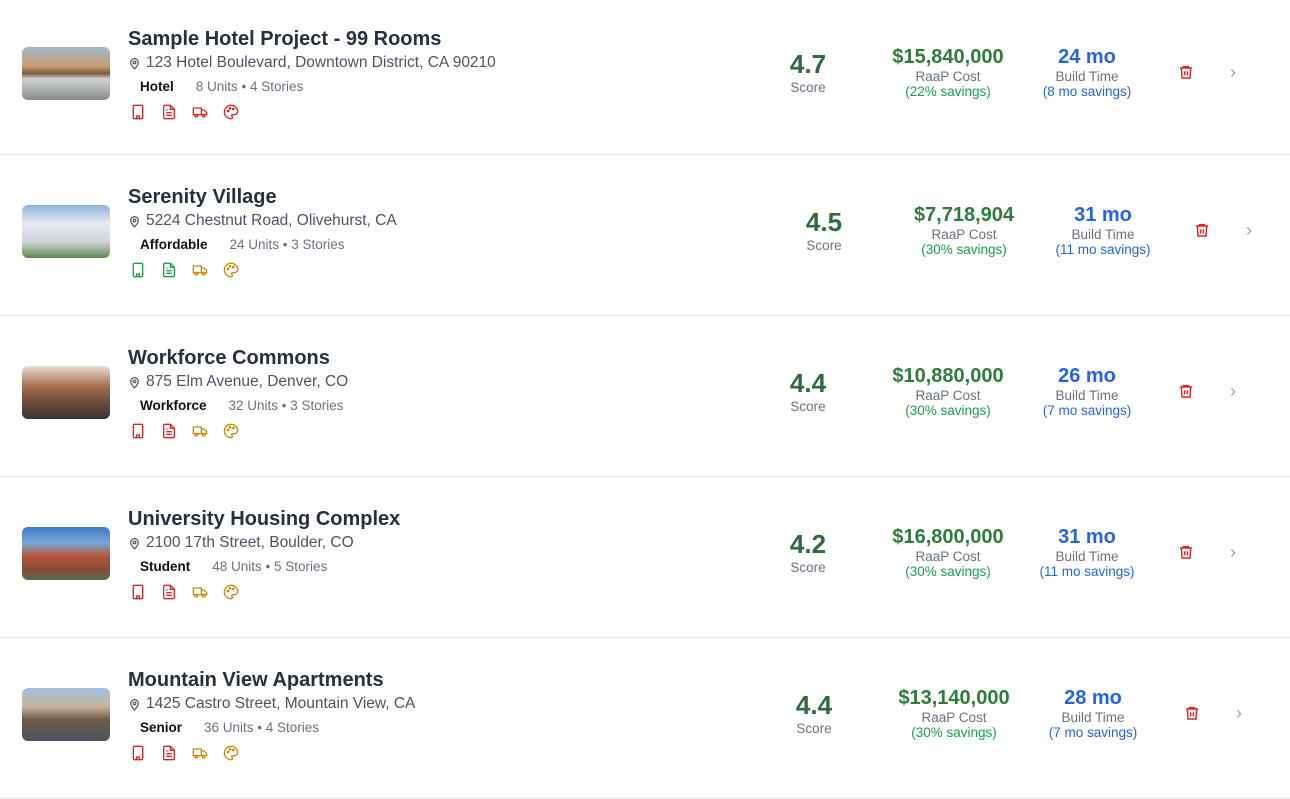 This screenshot has height=799, width=1290. I want to click on score: 4.2 Score, so click(808, 552).